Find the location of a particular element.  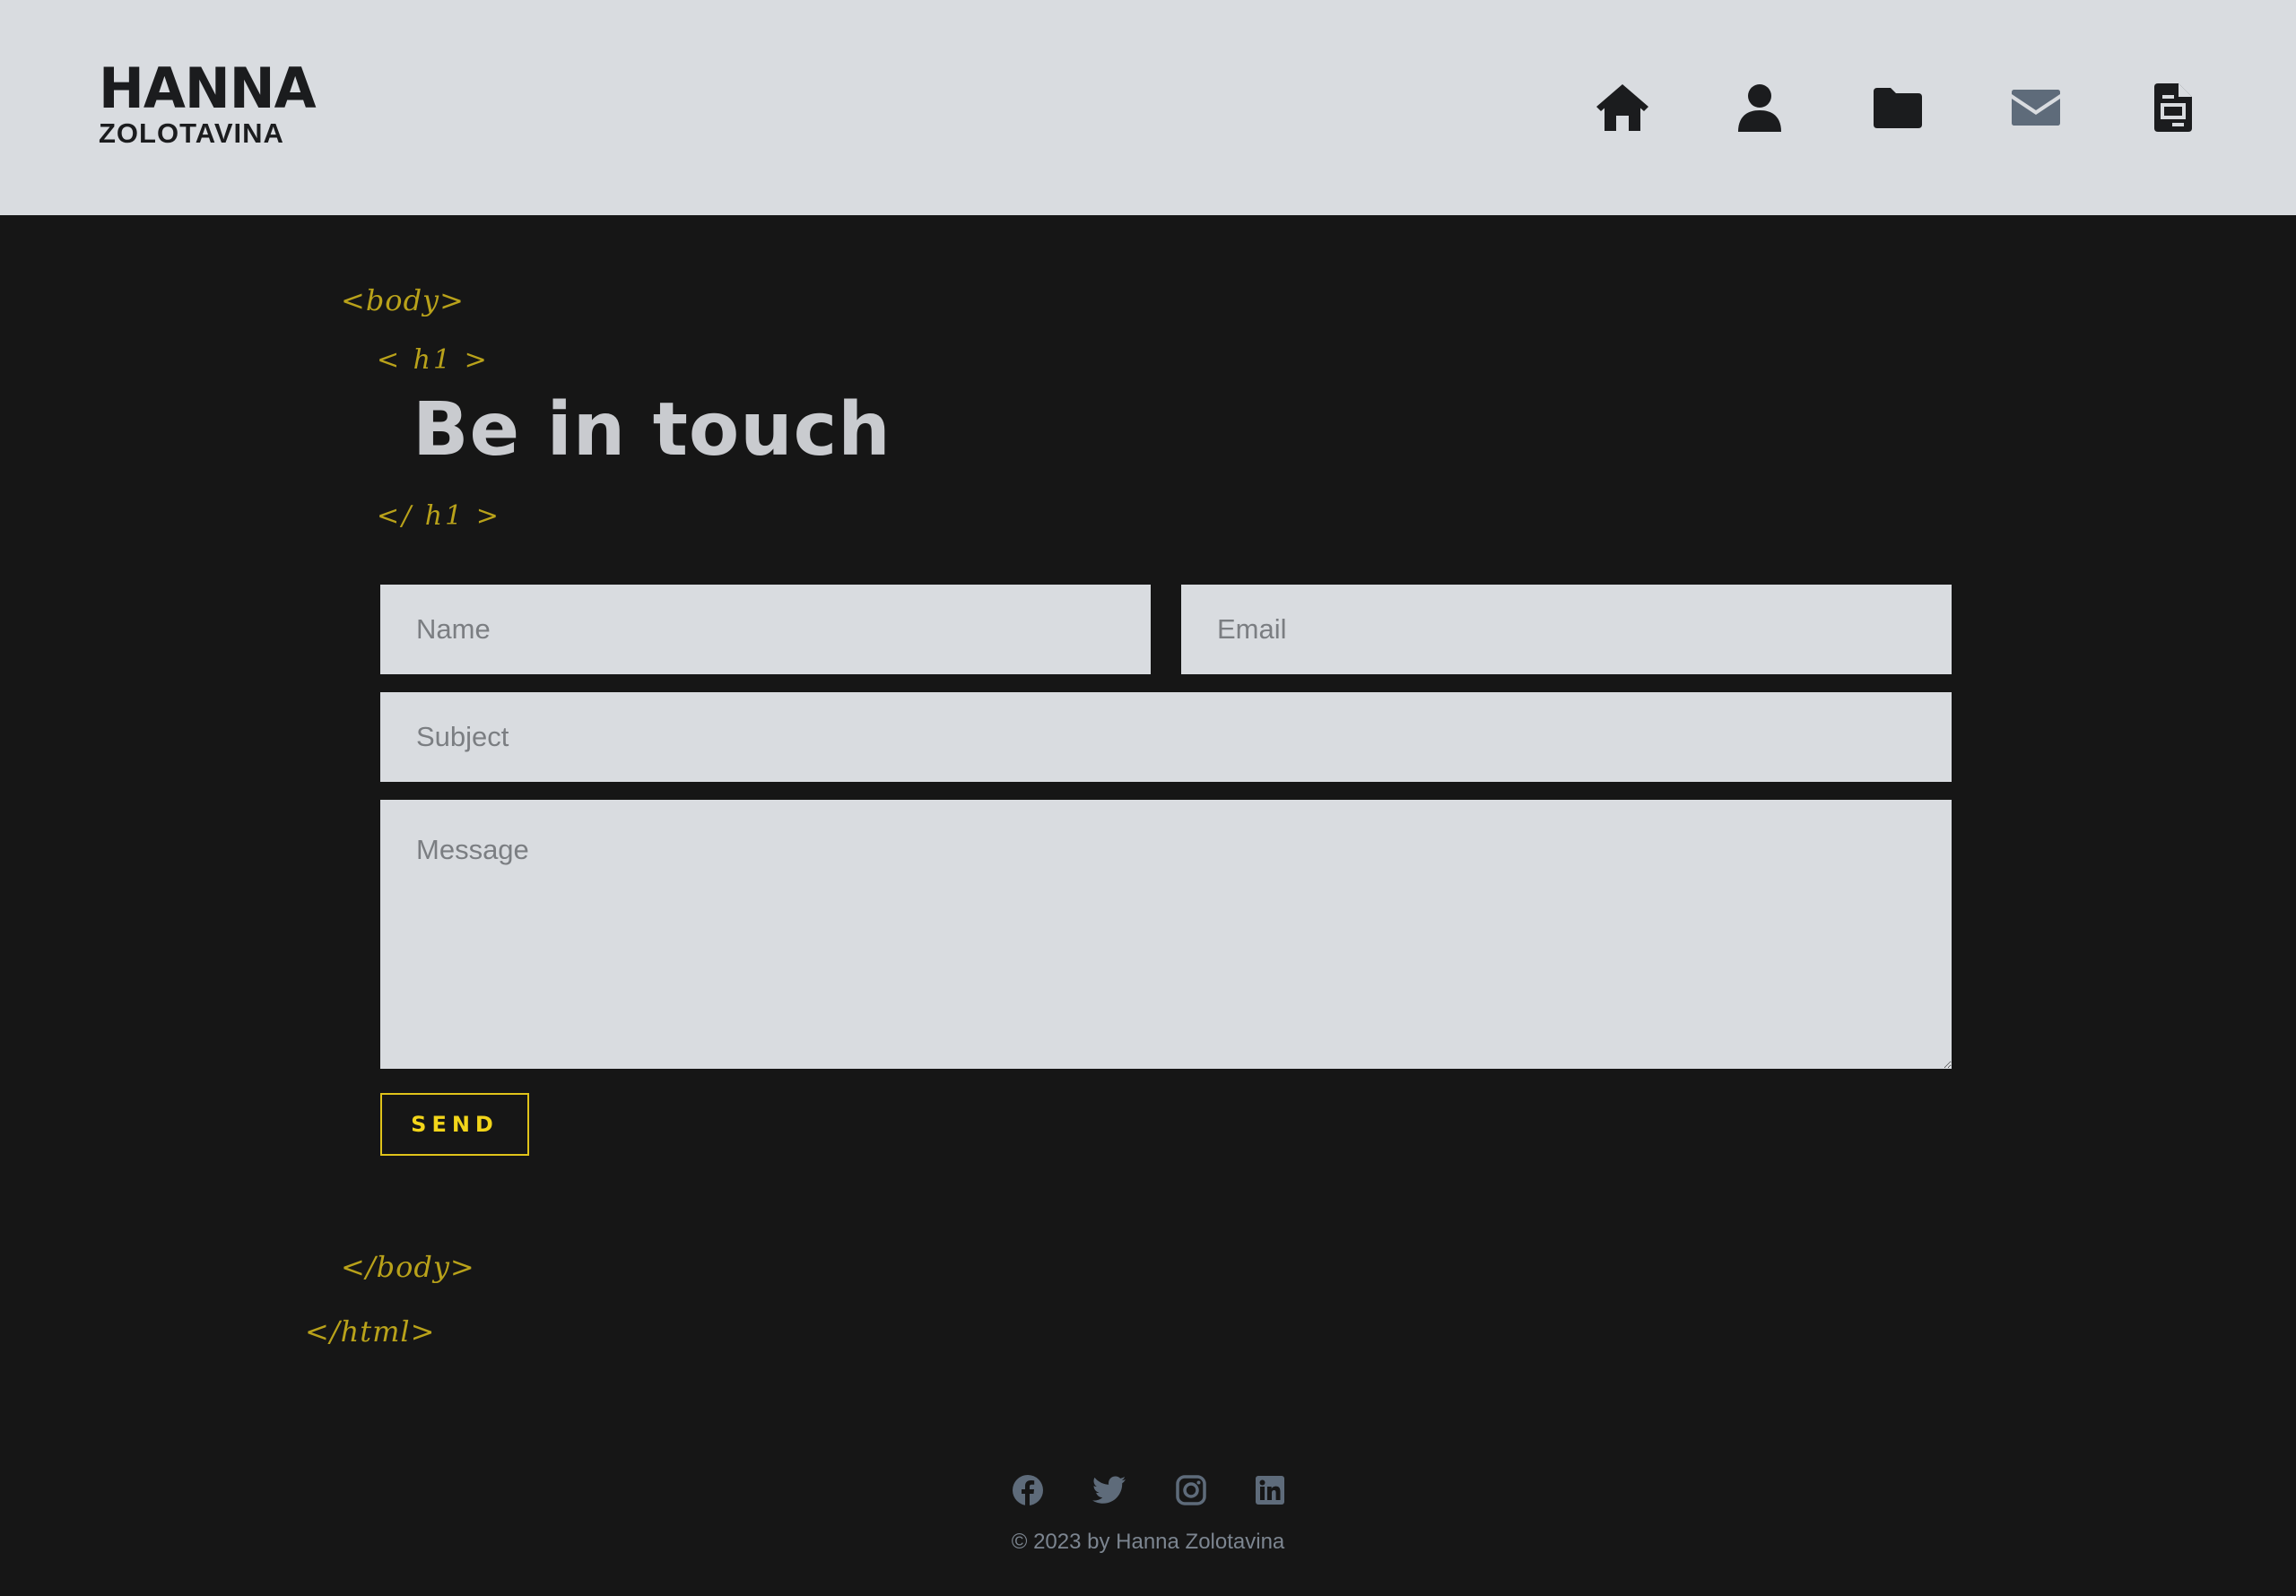

instagram-link is located at coordinates (1191, 1490).